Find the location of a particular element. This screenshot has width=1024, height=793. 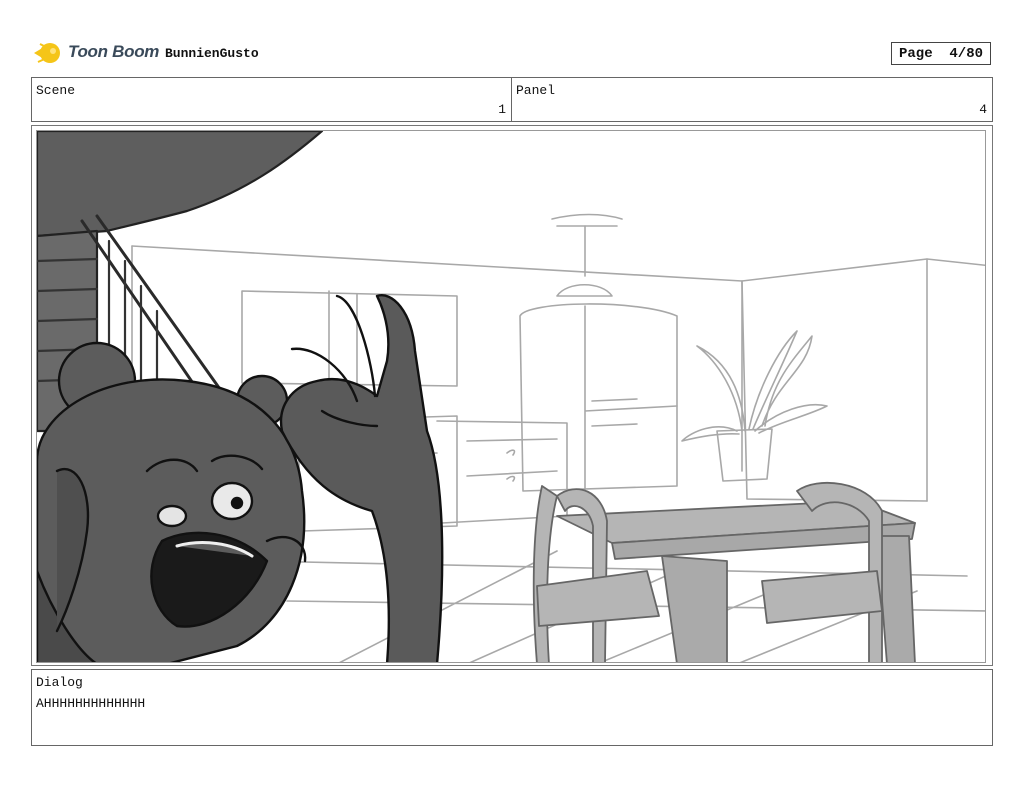

dialog-cell: Dialog AHHHHHHHHHHHHH is located at coordinates (512, 707).